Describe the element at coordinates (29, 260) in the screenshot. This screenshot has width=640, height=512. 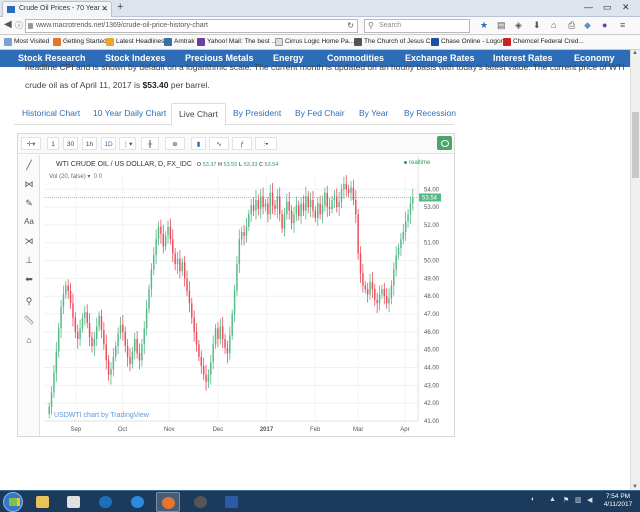
I see `measure-tool-icon: ⊥` at that location.